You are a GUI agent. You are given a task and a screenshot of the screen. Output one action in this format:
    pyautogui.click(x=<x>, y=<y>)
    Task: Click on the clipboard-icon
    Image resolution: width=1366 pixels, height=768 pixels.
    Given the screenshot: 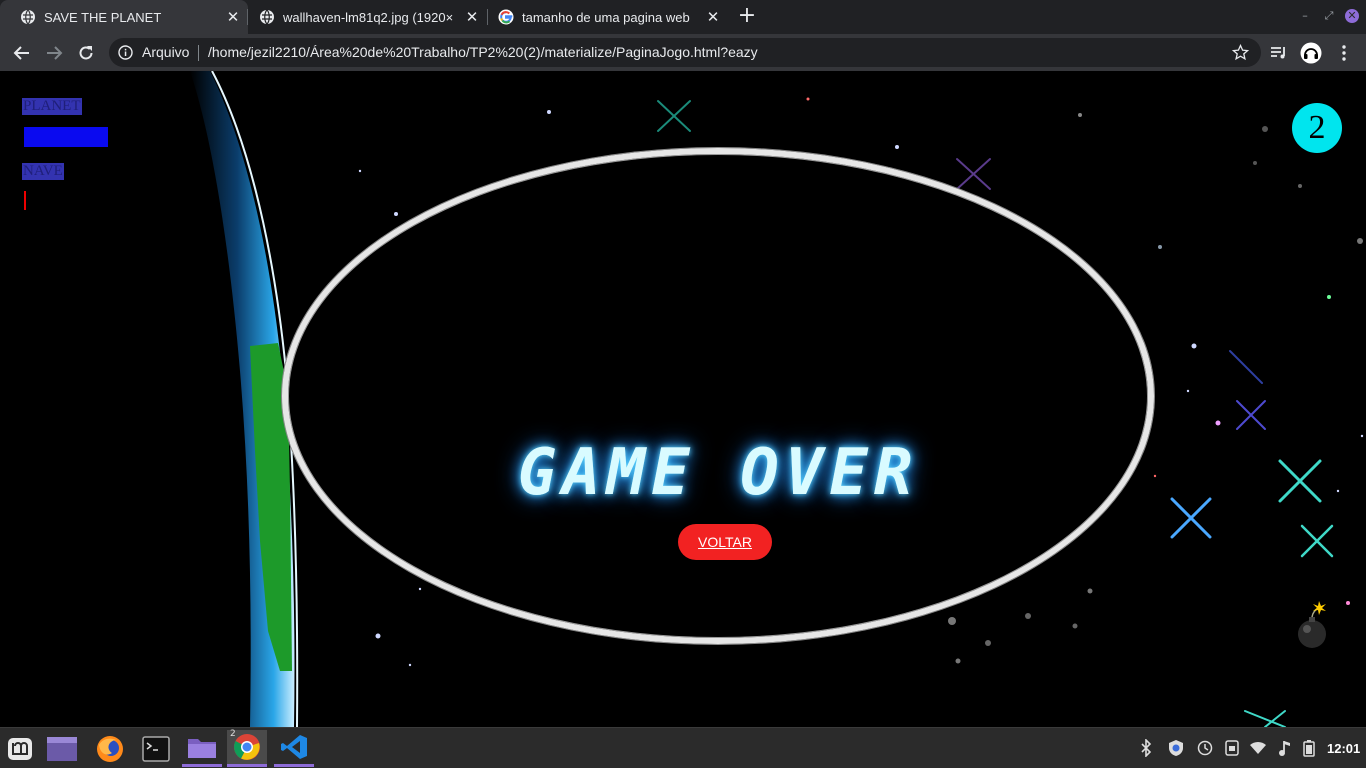 What is the action you would take?
    pyautogui.click(x=1232, y=748)
    